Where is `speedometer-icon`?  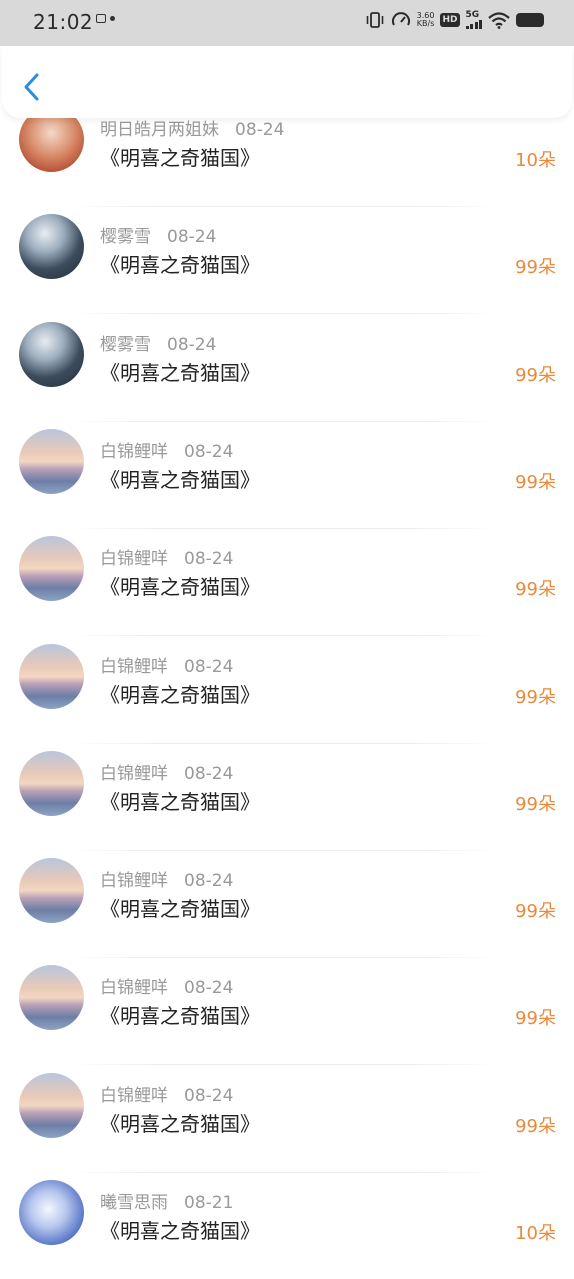 speedometer-icon is located at coordinates (400, 19).